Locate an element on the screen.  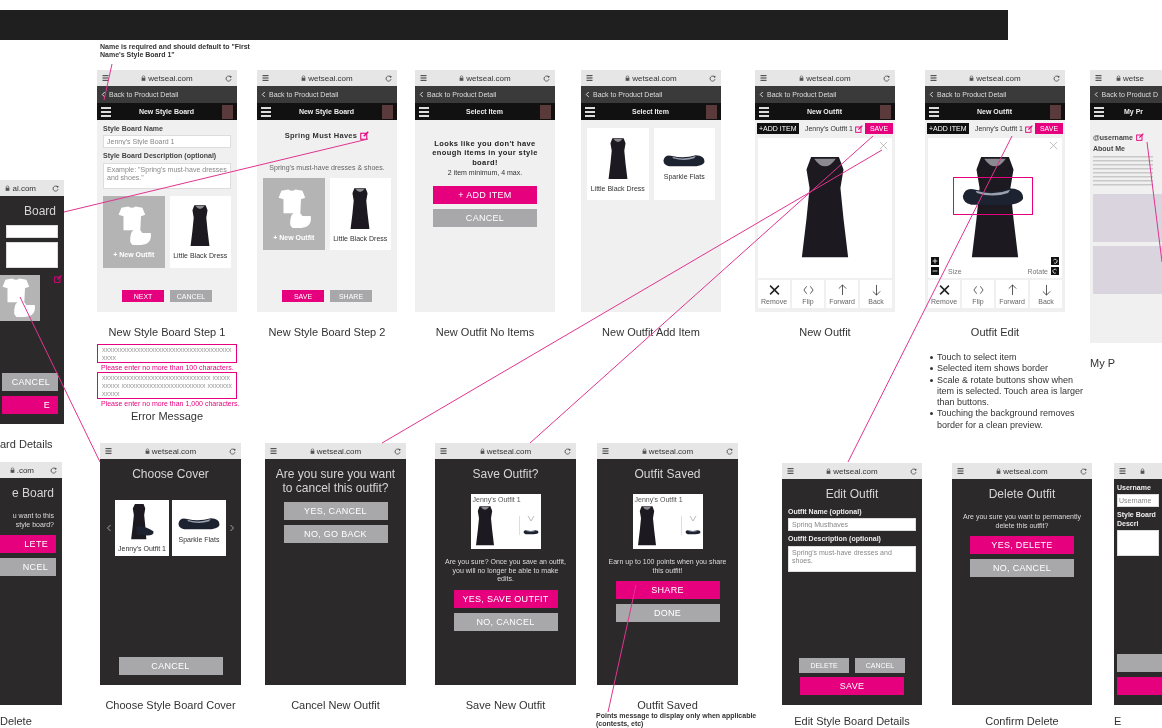
screen-caption: E is located at coordinates (1118, 721).